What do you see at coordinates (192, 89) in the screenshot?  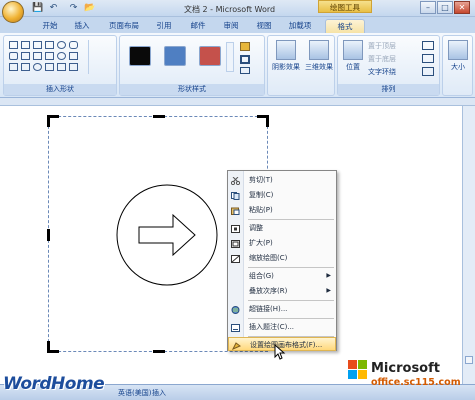 I see `shape-styles-label: 形状样式` at bounding box center [192, 89].